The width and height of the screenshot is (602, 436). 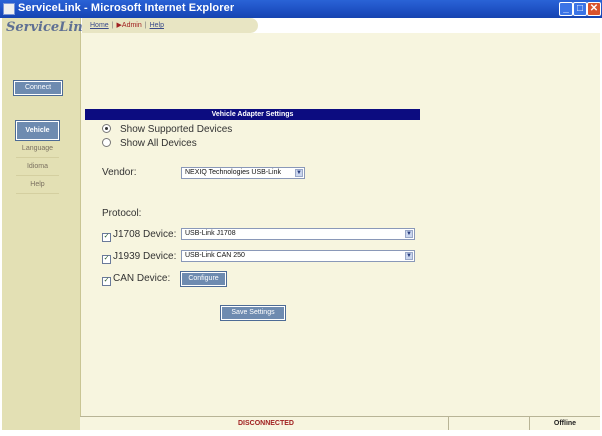 I want to click on vendor-label: Vendor:, so click(x=119, y=172).